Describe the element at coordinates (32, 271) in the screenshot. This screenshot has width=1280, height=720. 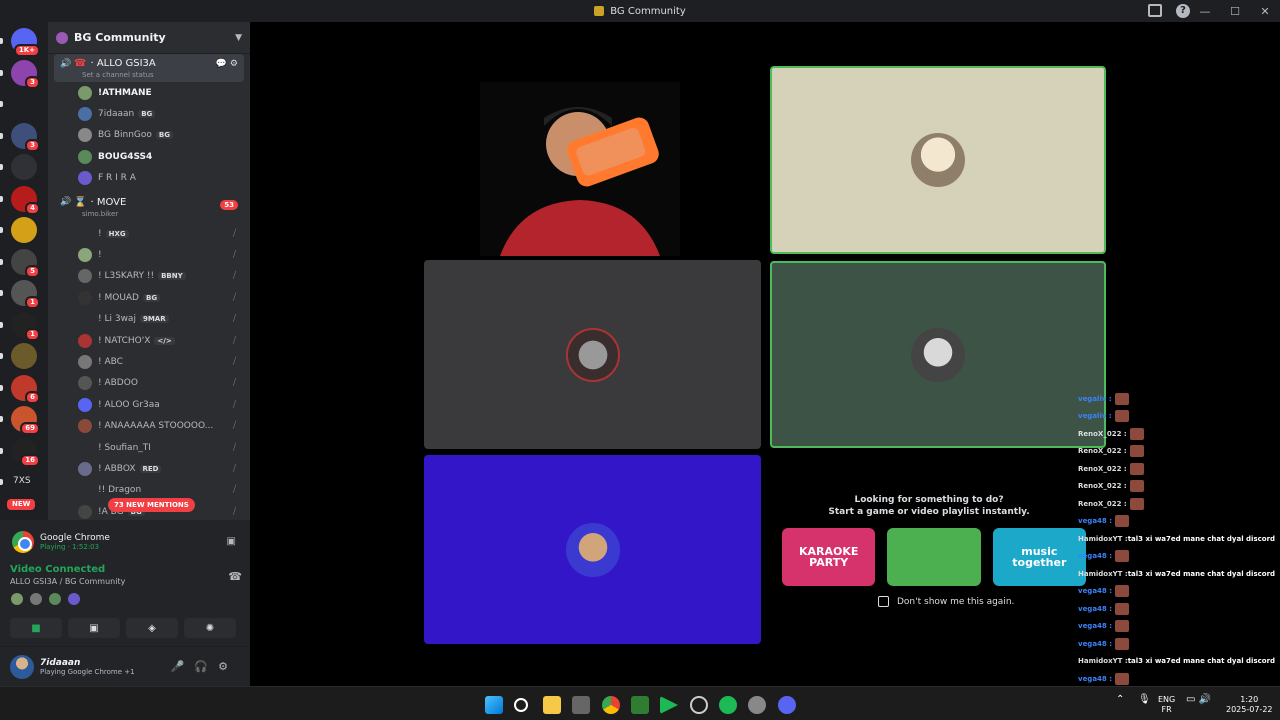
I see `notification-badge: 5` at that location.